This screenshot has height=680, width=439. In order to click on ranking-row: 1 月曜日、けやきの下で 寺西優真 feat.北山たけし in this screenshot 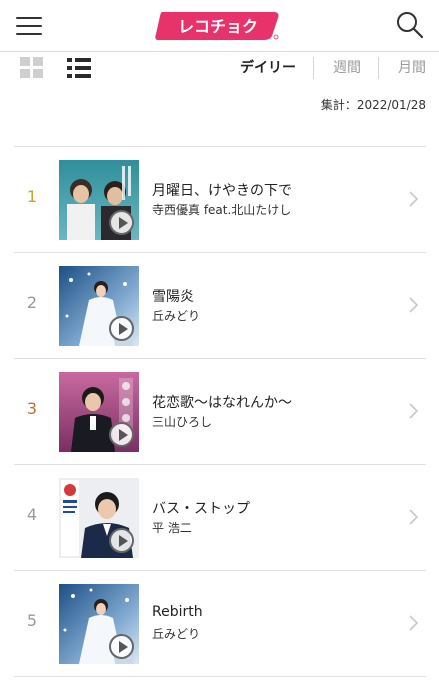, I will do `click(220, 200)`.